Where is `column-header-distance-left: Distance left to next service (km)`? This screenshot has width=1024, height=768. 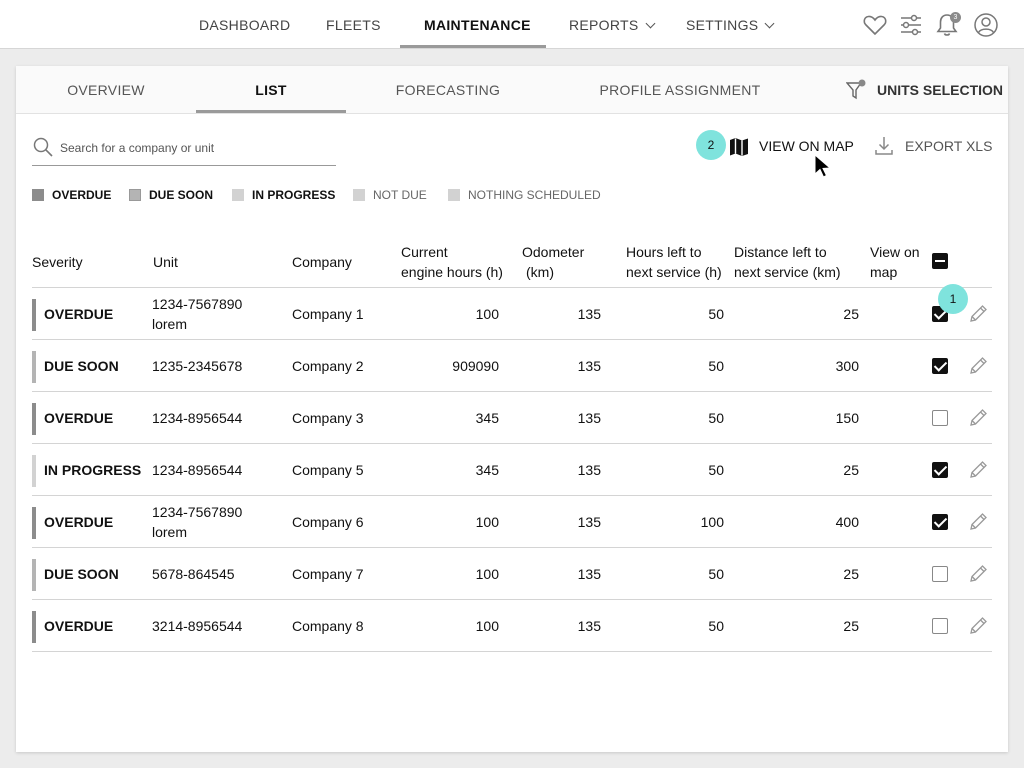 column-header-distance-left: Distance left to next service (km) is located at coordinates (787, 262).